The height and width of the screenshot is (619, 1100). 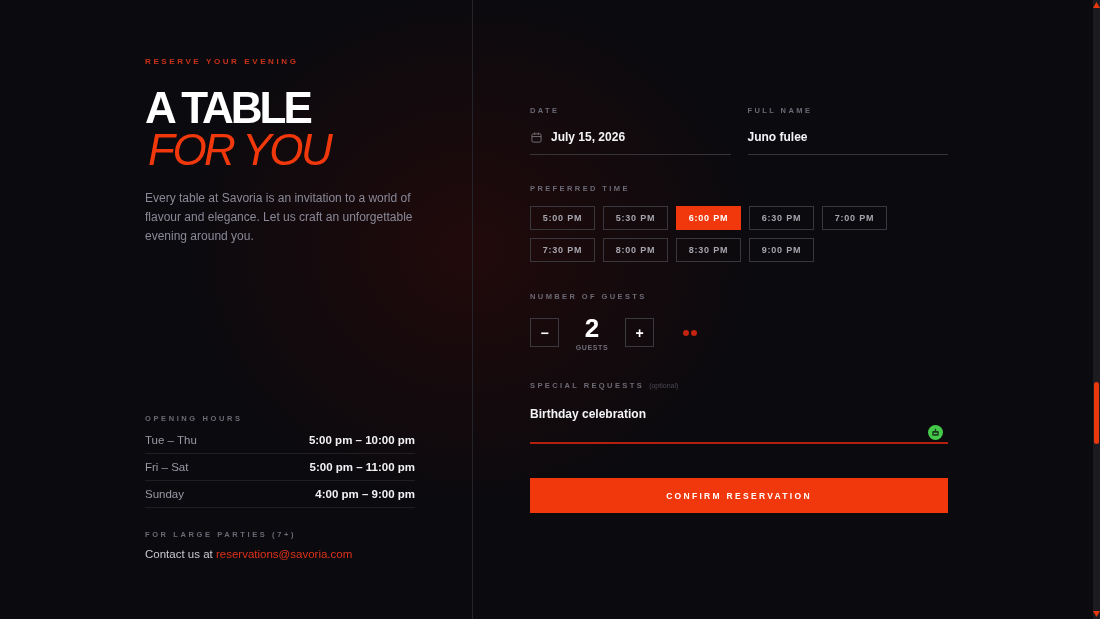 I want to click on intro-paragraph: Every table at Savoria is an invitation to a world of flavour and elegance. Let us craft an unforgettable evening around you., so click(x=279, y=217).